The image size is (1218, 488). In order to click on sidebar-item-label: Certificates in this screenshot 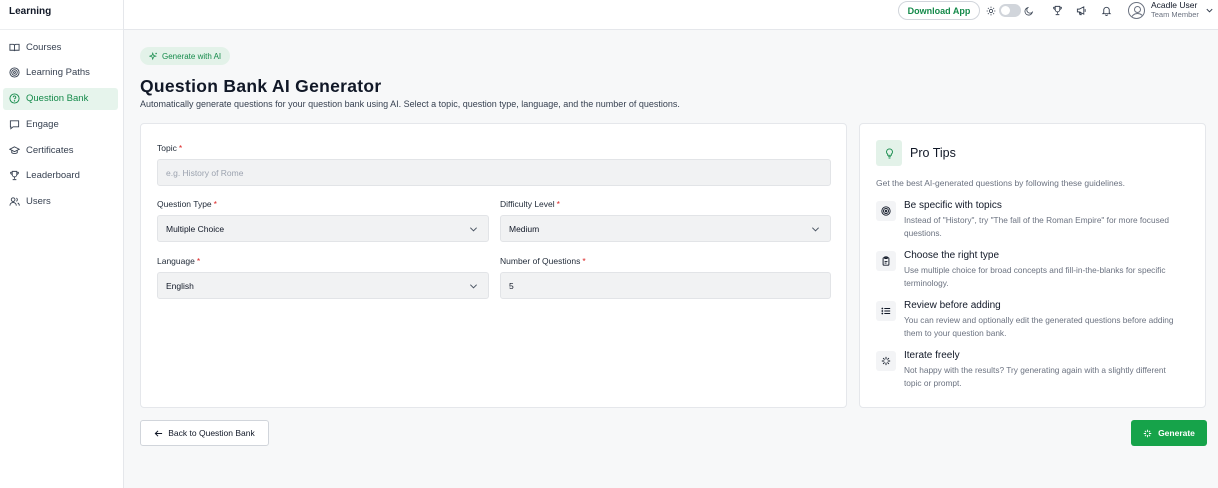, I will do `click(50, 150)`.